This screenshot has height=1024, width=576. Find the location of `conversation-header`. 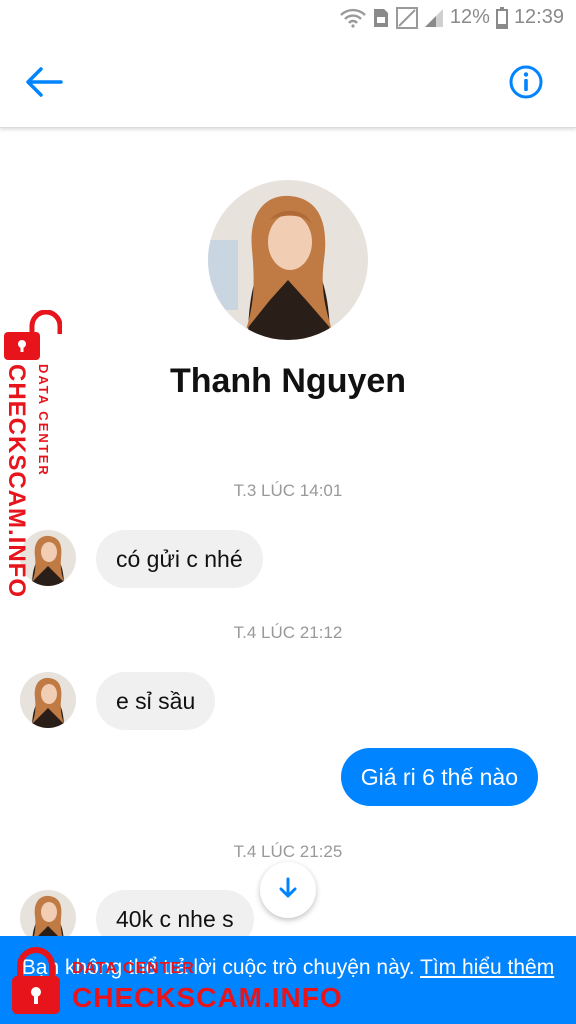

conversation-header is located at coordinates (288, 84).